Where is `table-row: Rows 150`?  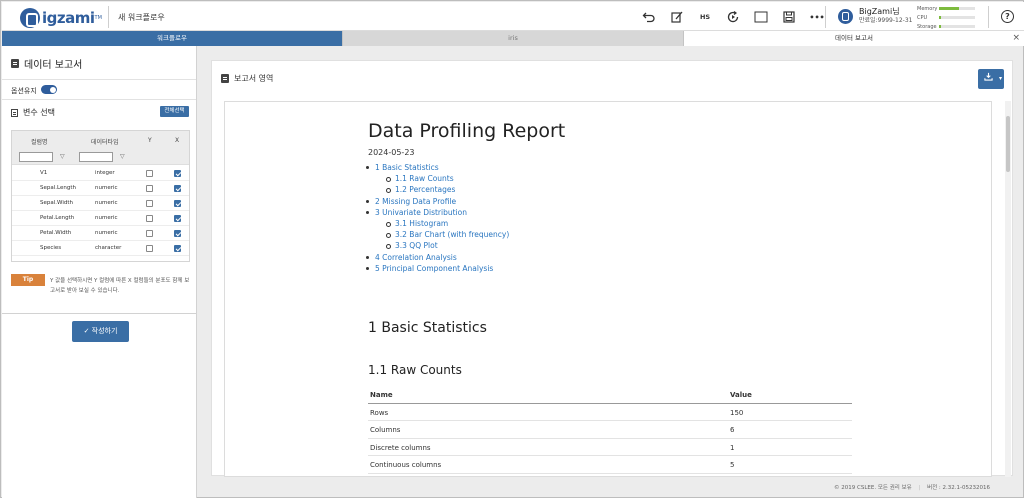
table-row: Rows 150 is located at coordinates (610, 412).